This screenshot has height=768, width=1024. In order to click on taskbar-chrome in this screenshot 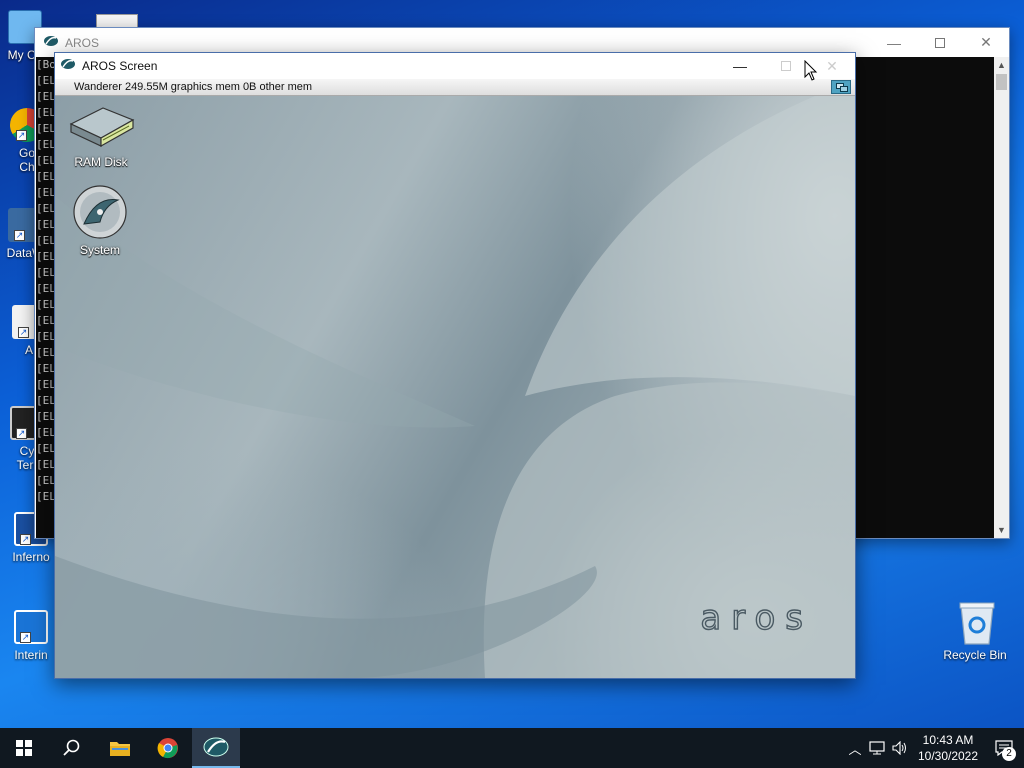, I will do `click(168, 748)`.